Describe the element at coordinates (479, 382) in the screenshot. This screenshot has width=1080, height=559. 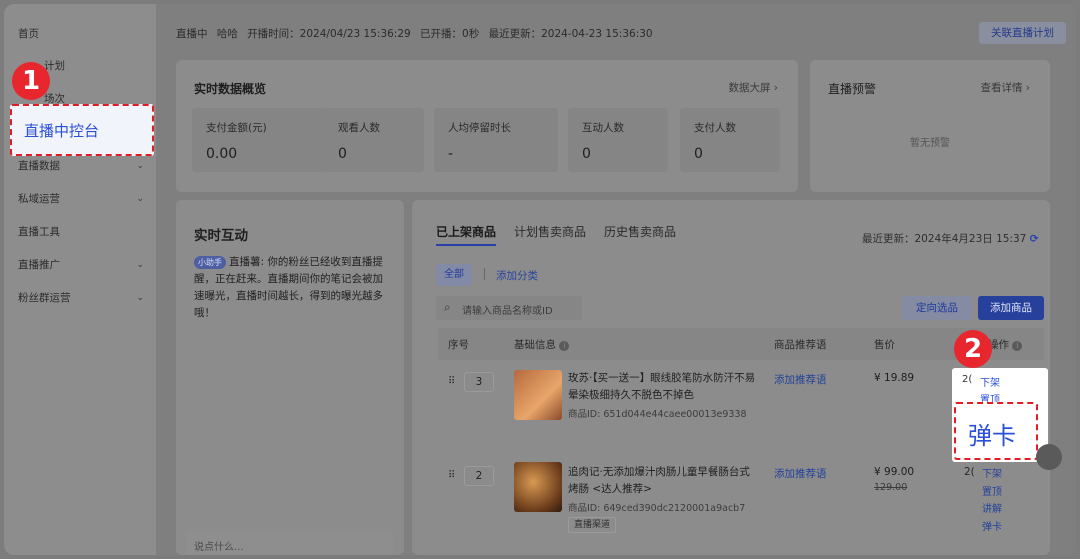
I see `sequence-input: 3` at that location.